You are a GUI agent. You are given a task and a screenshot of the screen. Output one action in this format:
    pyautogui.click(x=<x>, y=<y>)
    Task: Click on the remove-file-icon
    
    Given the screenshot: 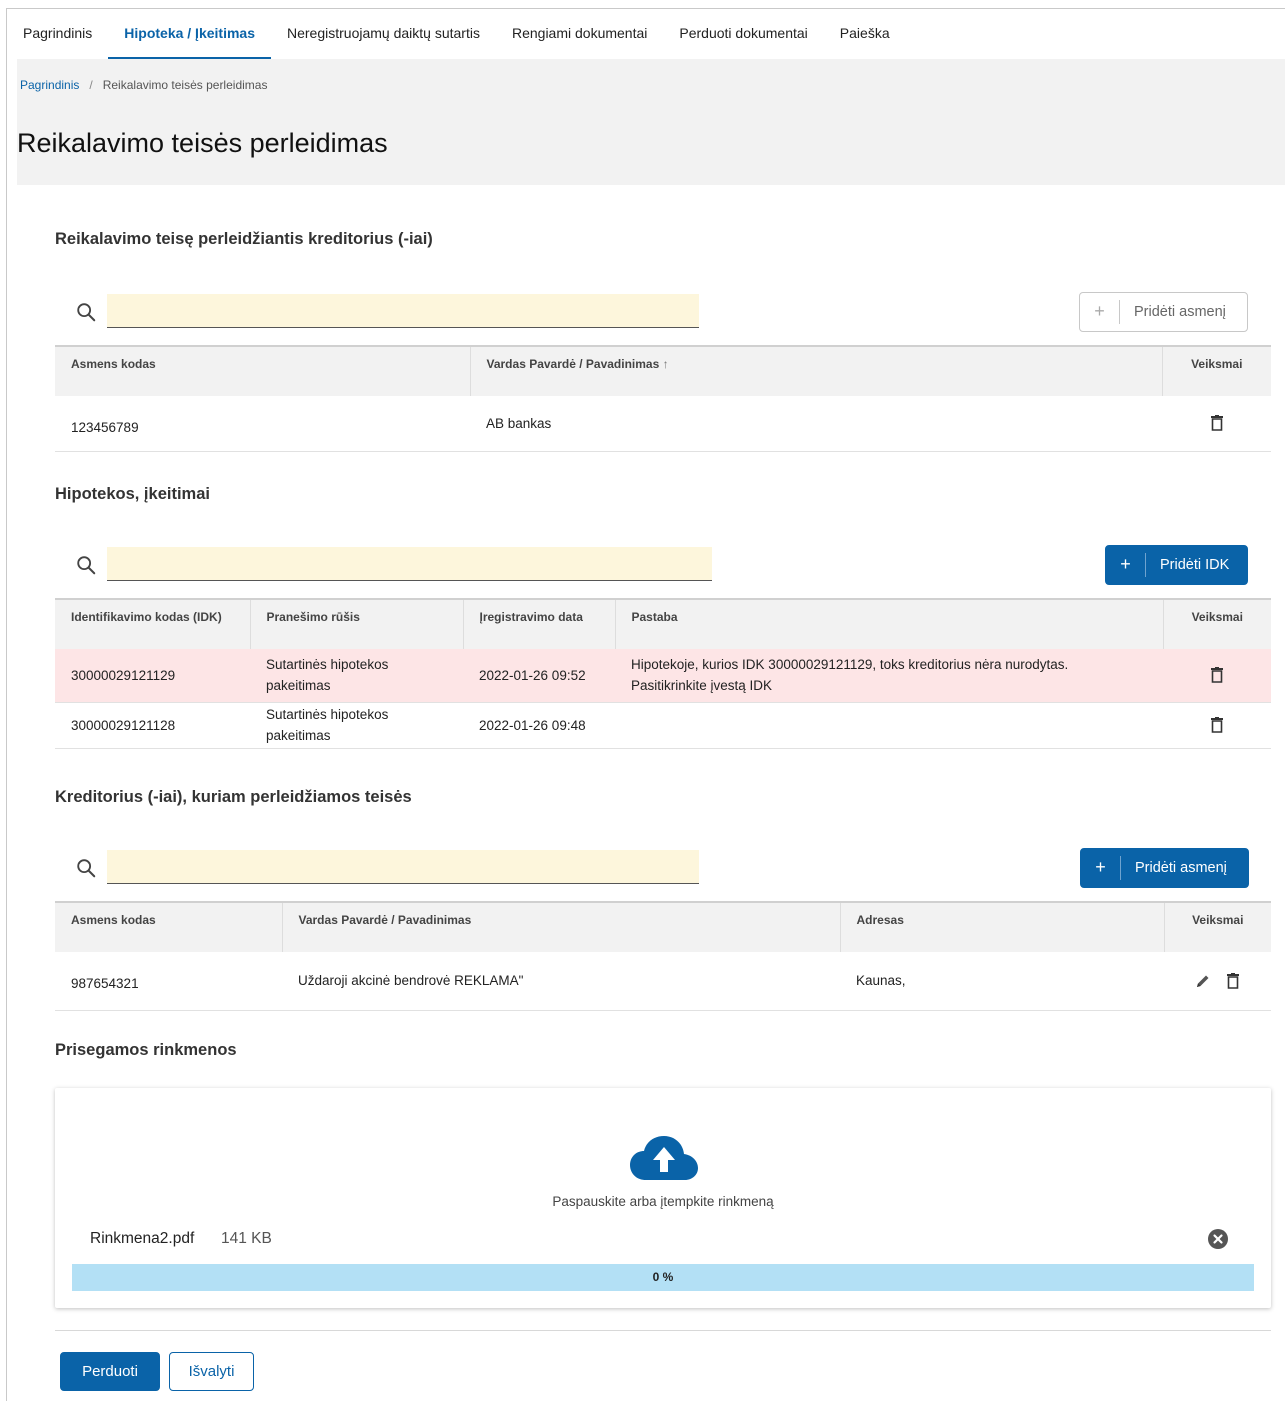 What is the action you would take?
    pyautogui.click(x=1218, y=1239)
    